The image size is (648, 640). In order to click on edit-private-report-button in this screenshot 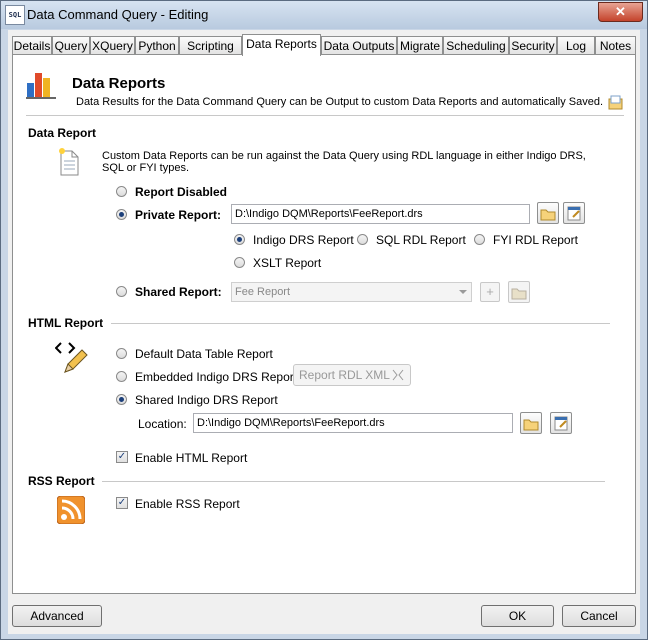, I will do `click(574, 213)`.